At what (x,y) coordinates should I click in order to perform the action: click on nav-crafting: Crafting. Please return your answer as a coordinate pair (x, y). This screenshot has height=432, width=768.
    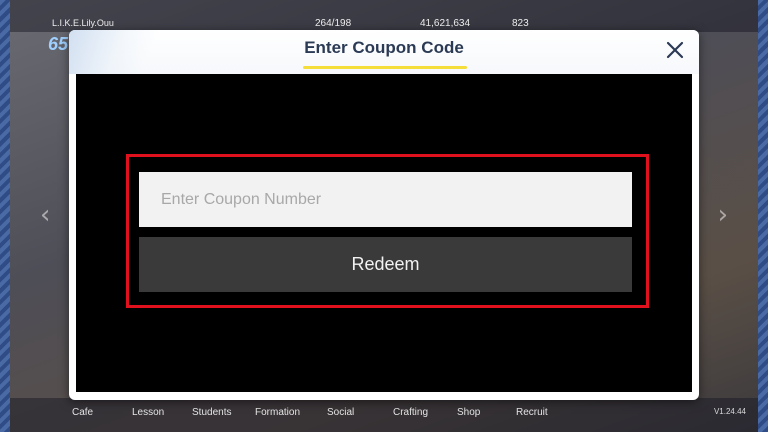
    Looking at the image, I should click on (410, 412).